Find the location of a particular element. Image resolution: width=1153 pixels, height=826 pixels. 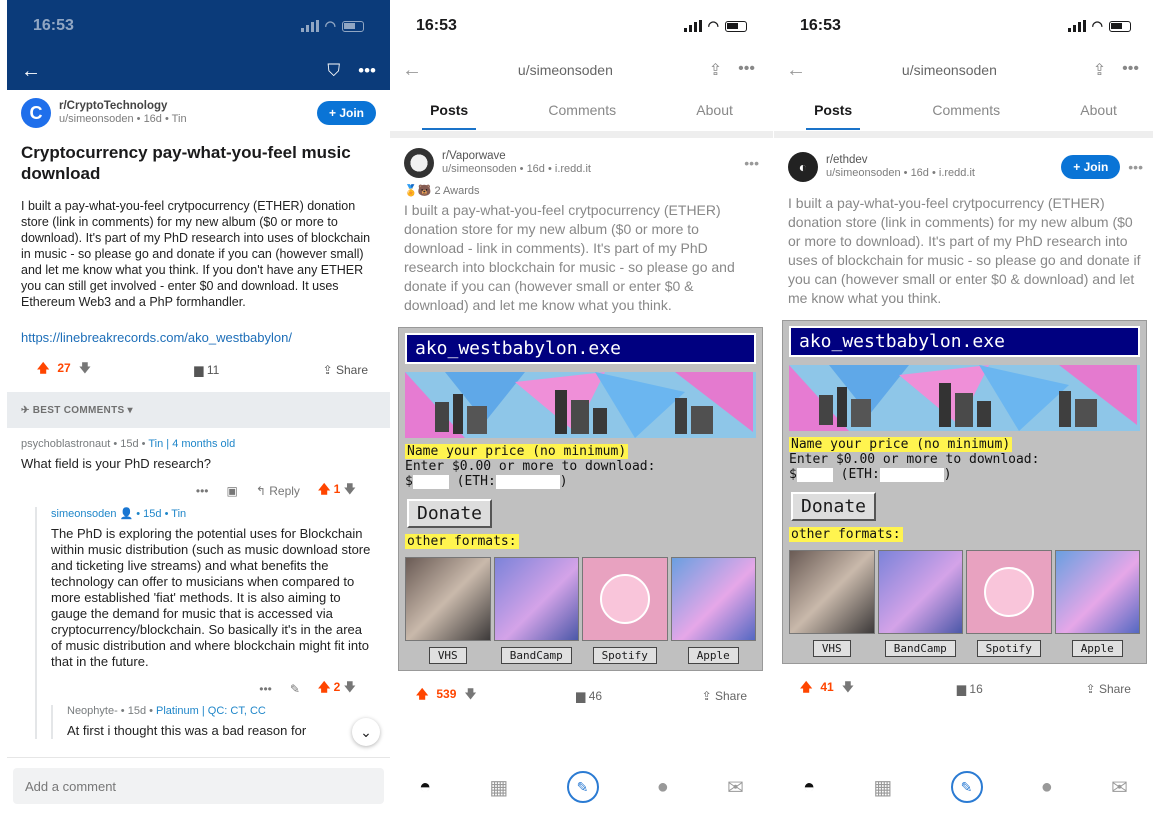

award-icon: ▣ is located at coordinates (232, 491).